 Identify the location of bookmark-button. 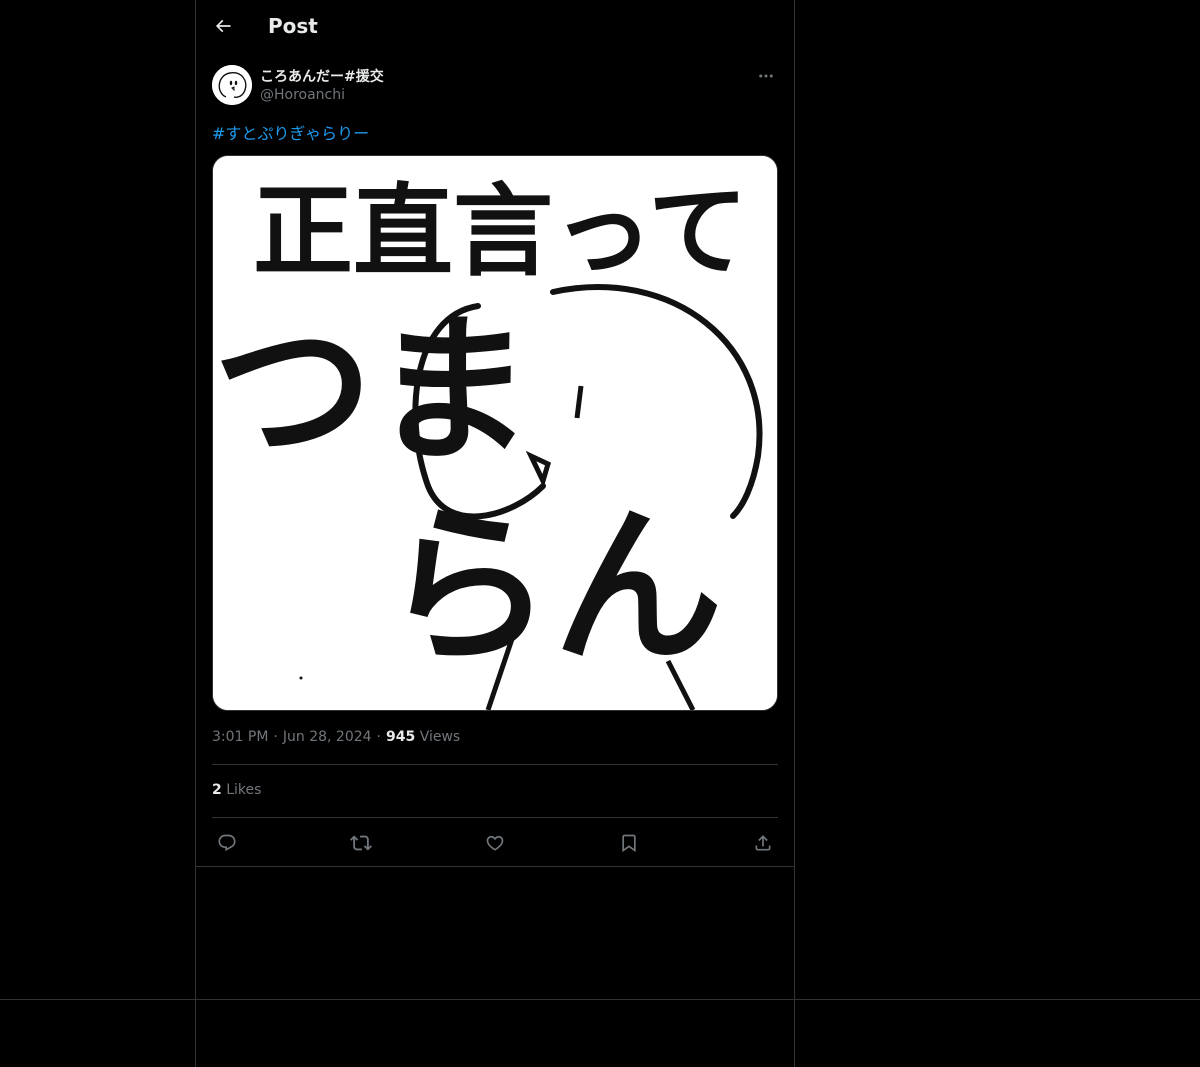
(629, 843).